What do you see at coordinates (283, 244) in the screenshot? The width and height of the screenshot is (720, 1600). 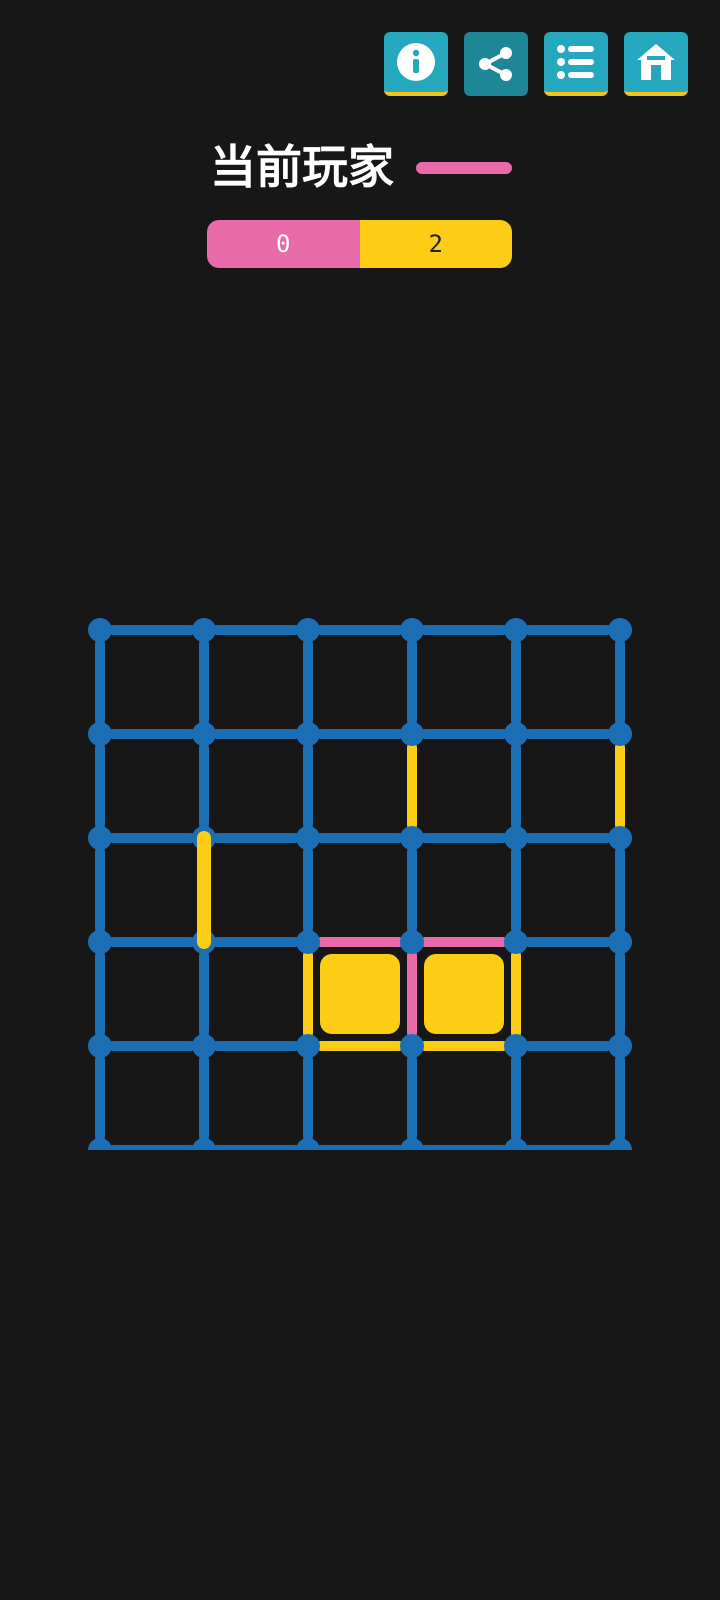 I see `player1-score: 0` at bounding box center [283, 244].